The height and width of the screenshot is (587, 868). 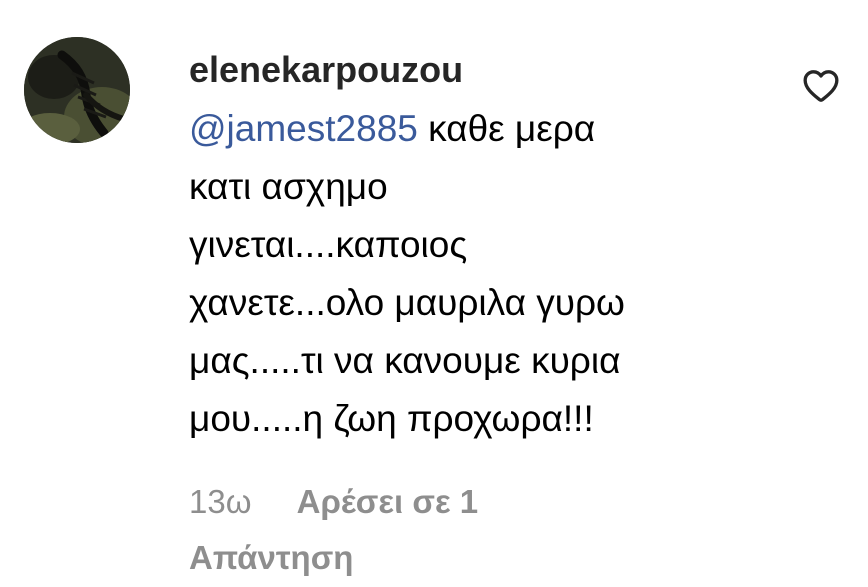 I want to click on comment-text-line: @jamest2885 καθε μερα, so click(x=469, y=129).